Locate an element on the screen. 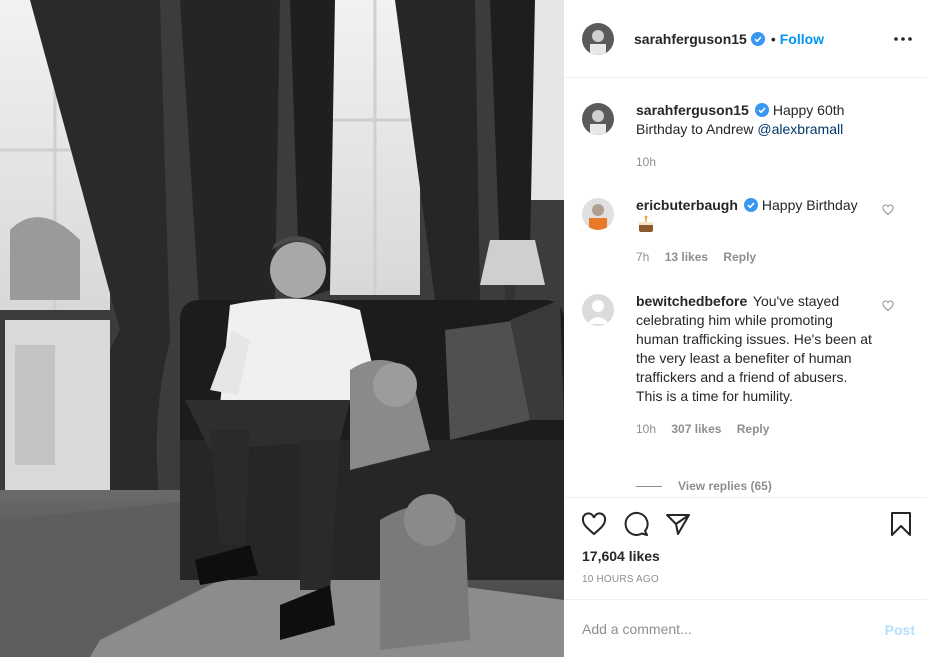 The image size is (927, 657). comment-meta: 7h 13 likes Reply is located at coordinates (756, 257).